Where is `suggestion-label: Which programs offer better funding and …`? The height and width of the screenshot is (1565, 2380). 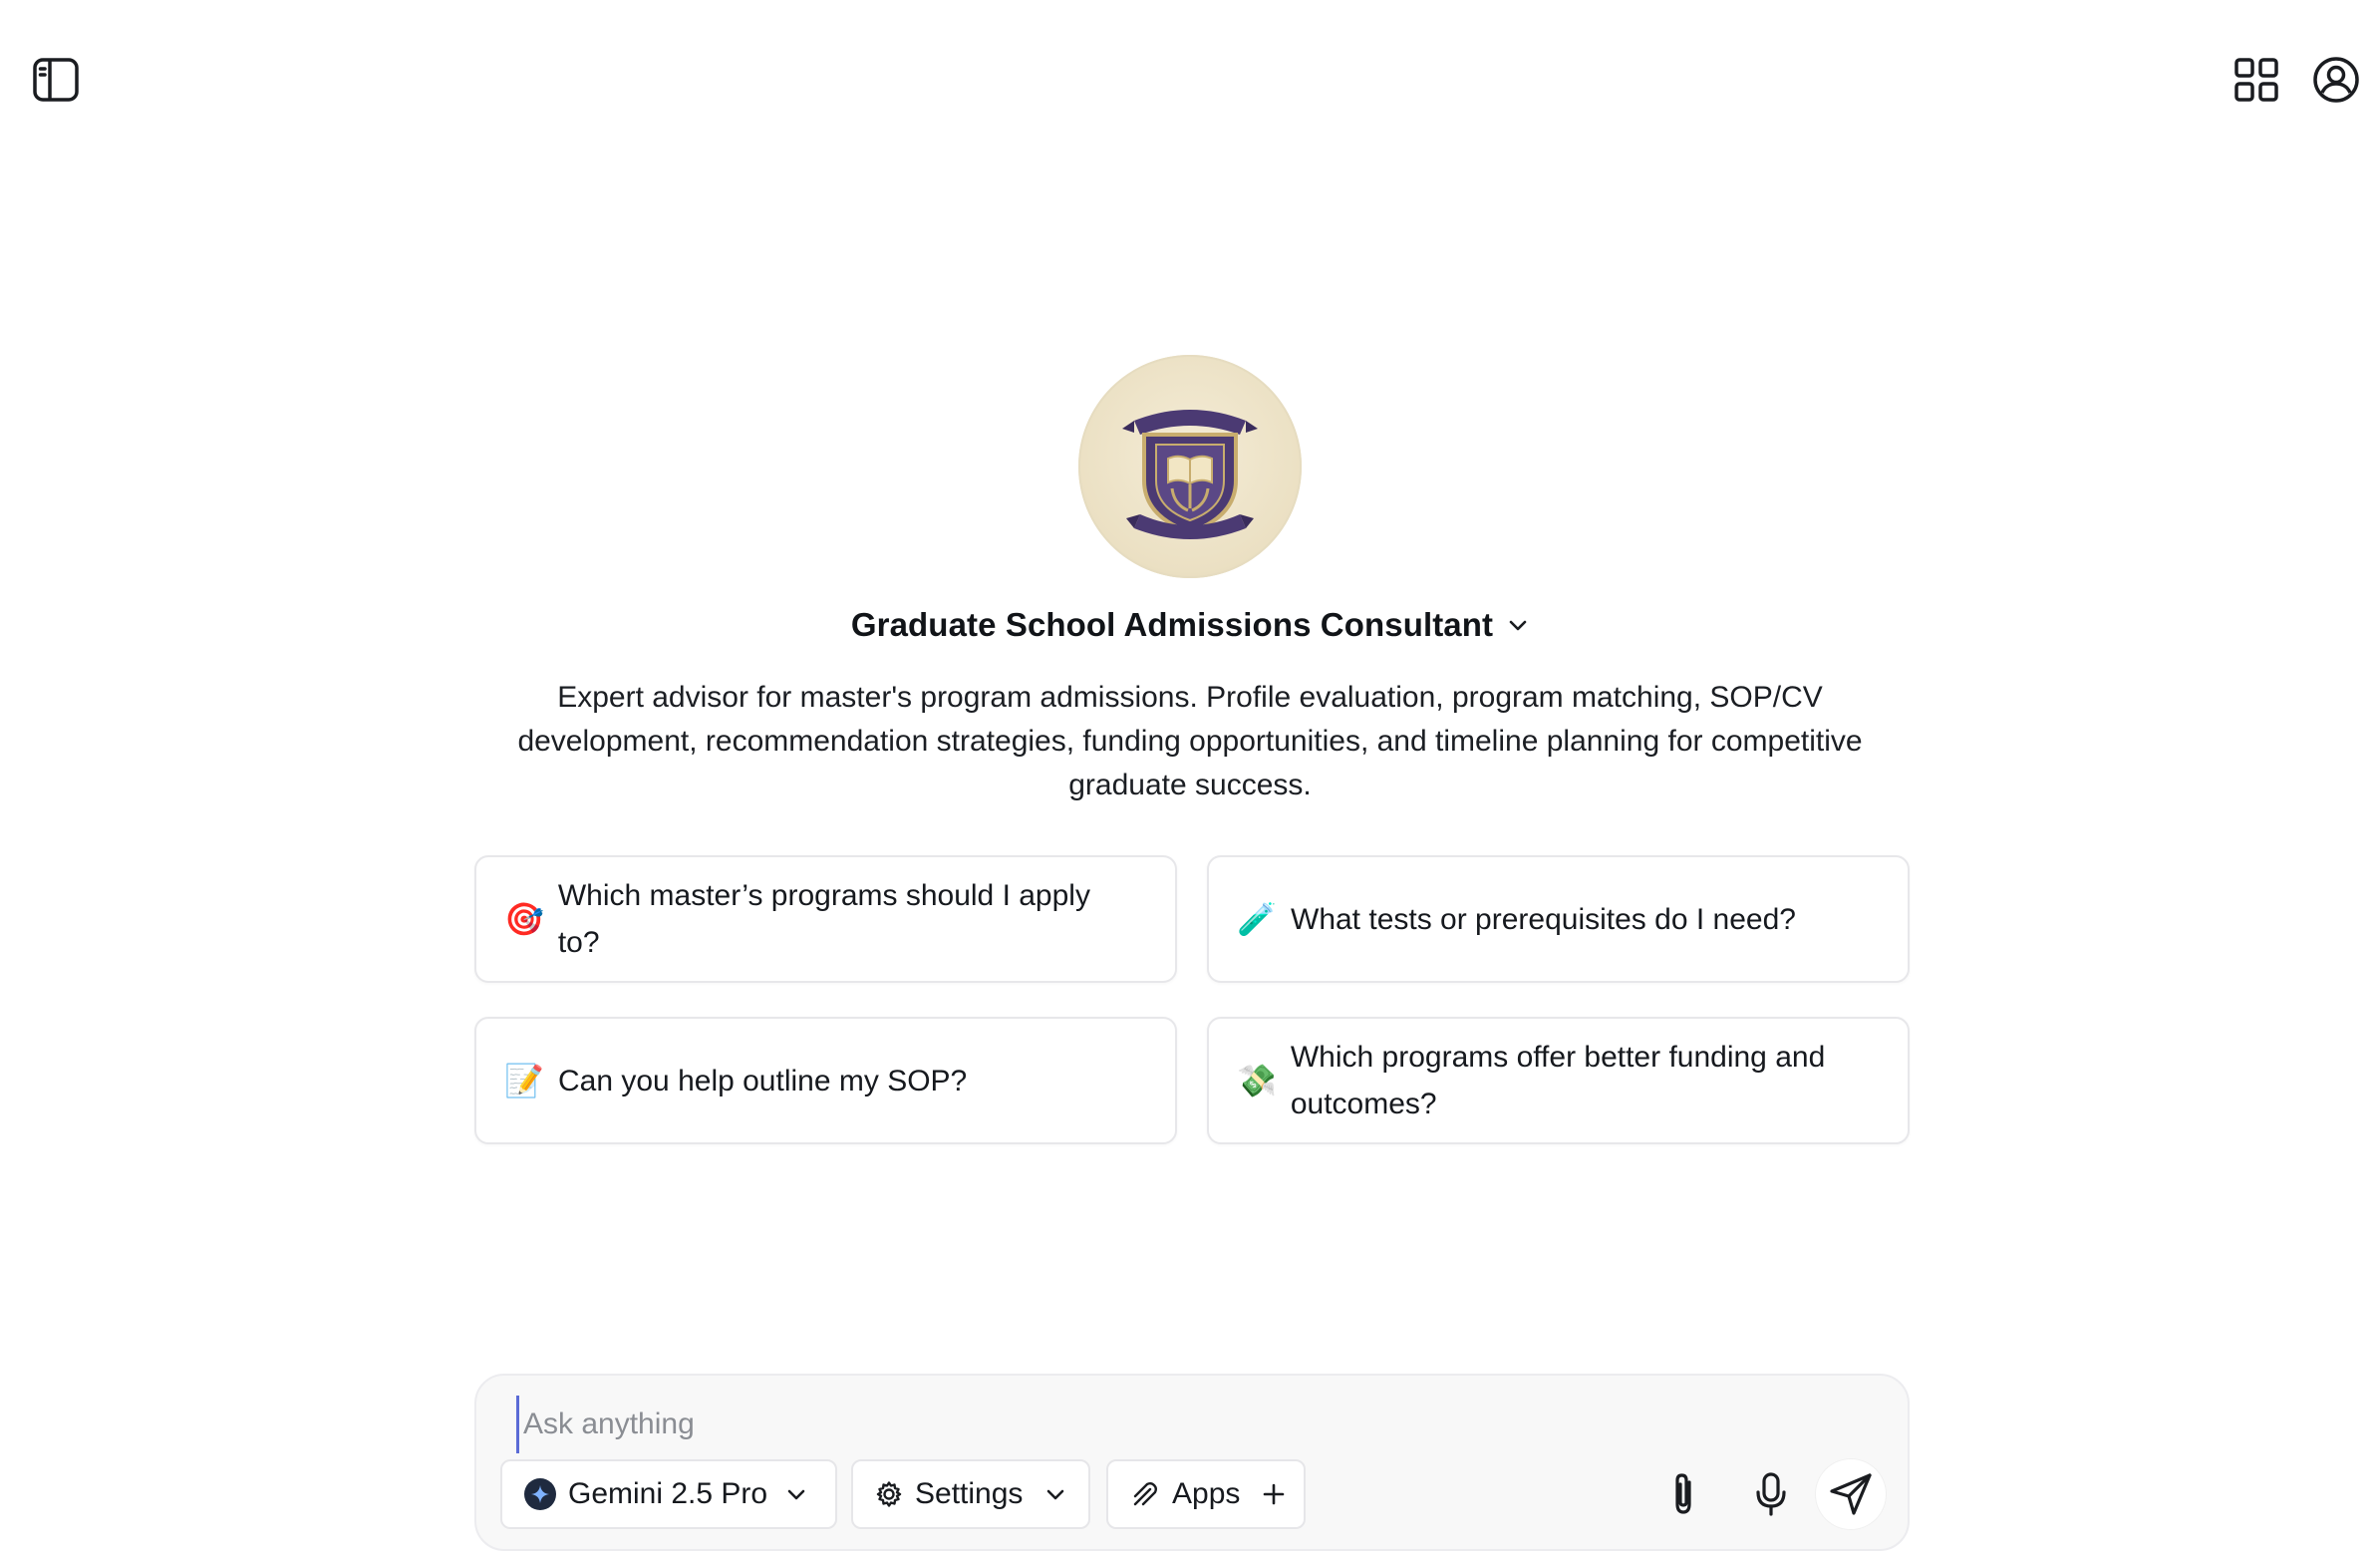 suggestion-label: Which programs offer better funding and … is located at coordinates (1558, 1080).